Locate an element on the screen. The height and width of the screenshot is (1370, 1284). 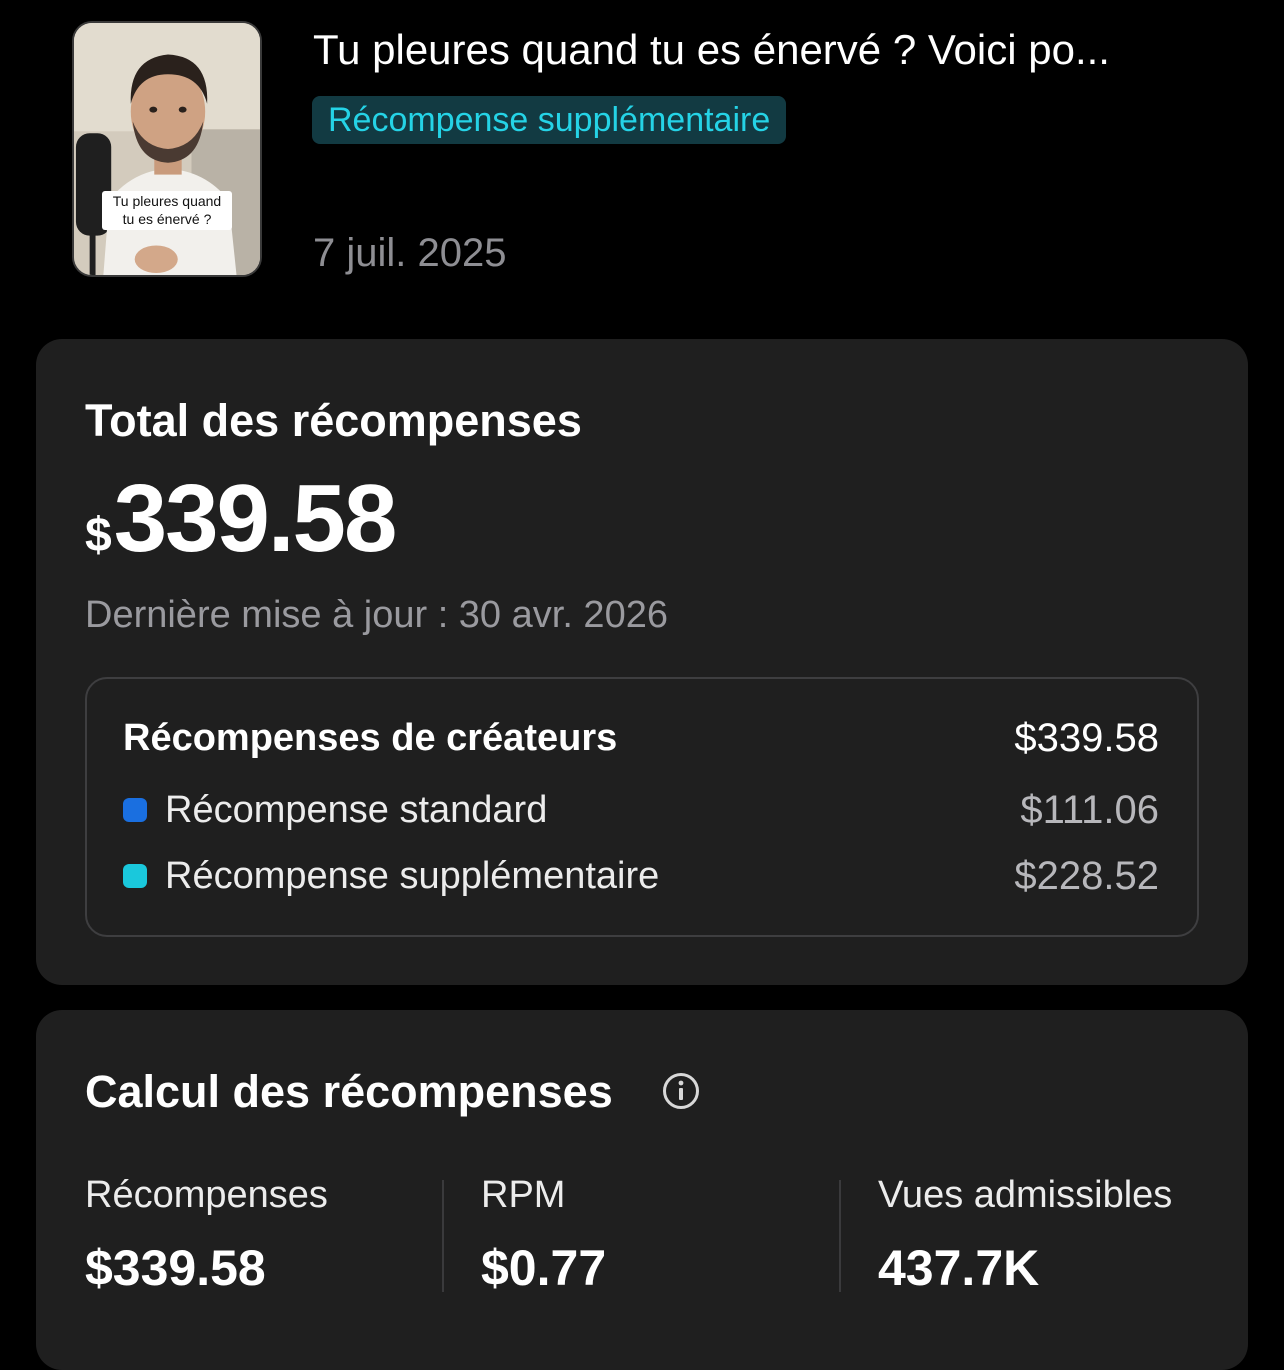
metric-eligible-views: Vues admissibles 437.7K is located at coordinates (1063, 1235).